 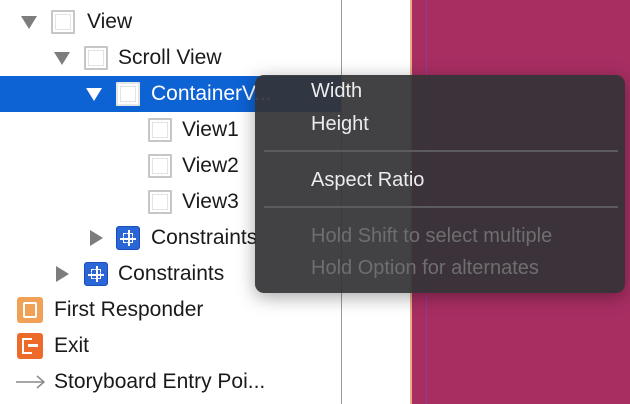 I want to click on outline-item-exit: Exit, so click(x=171, y=346).